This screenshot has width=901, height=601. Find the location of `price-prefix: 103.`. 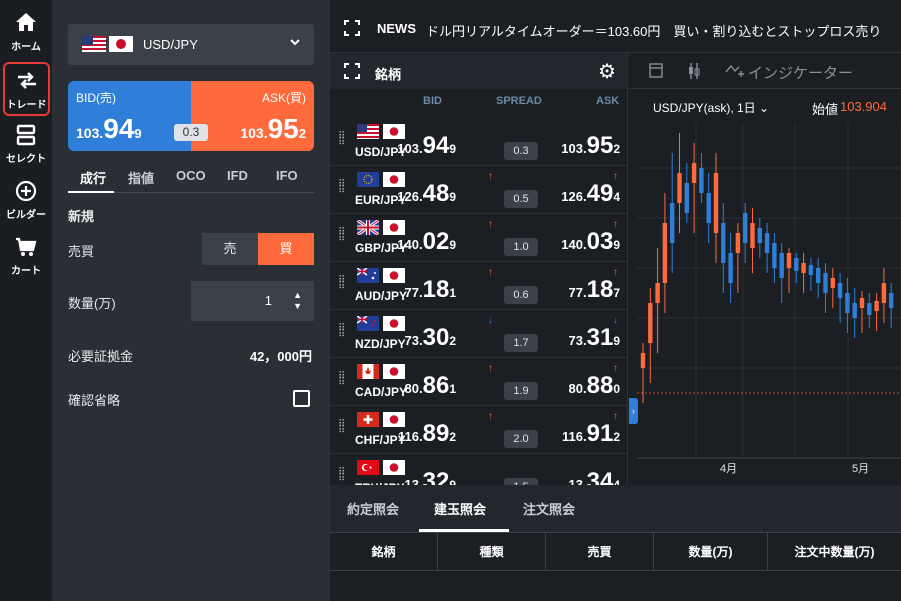

price-prefix: 103. is located at coordinates (410, 148).